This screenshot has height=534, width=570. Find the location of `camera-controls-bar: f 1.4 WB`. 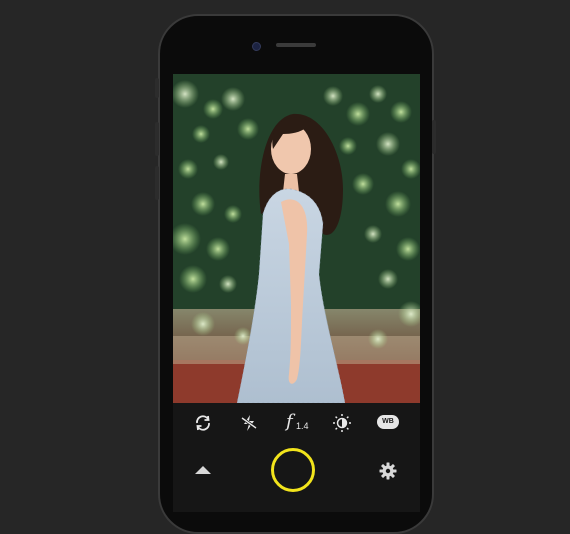

camera-controls-bar: f 1.4 WB is located at coordinates (296, 457).